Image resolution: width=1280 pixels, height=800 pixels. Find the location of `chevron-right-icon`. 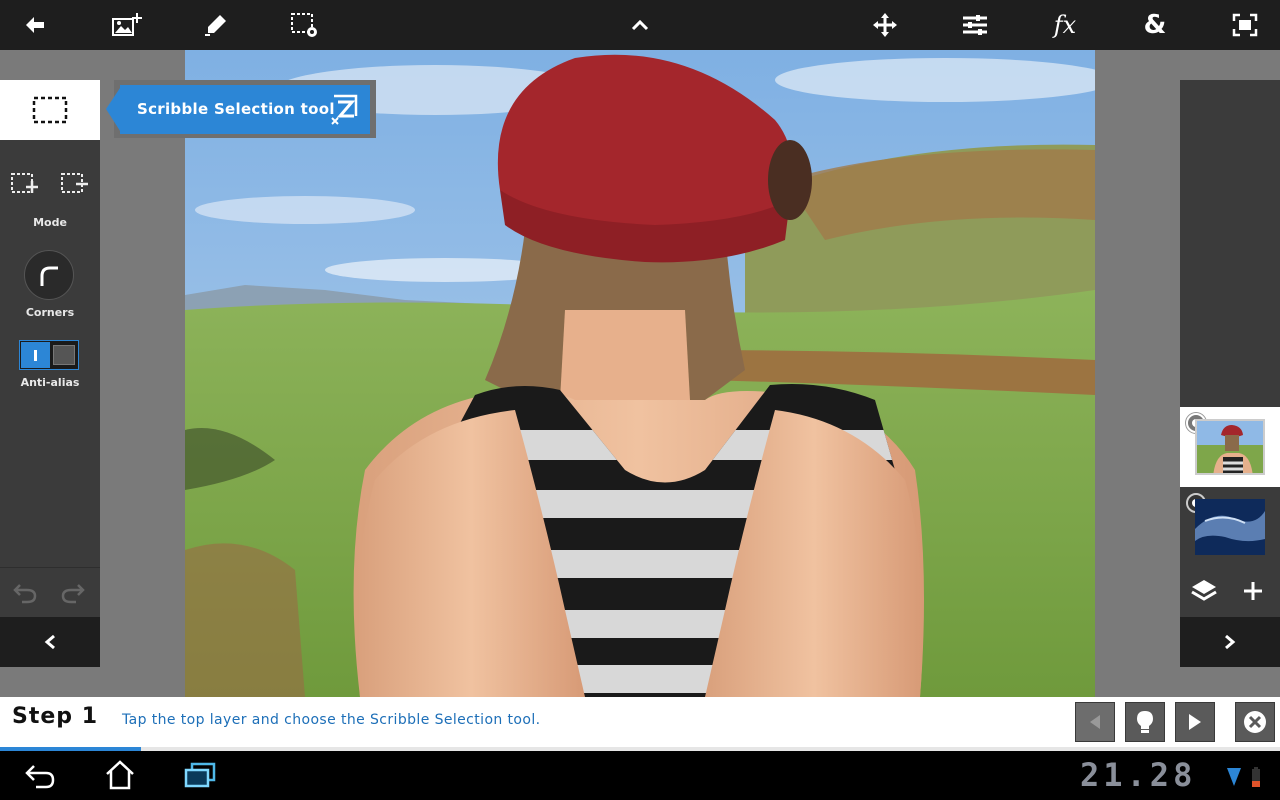

chevron-right-icon is located at coordinates (1230, 642).